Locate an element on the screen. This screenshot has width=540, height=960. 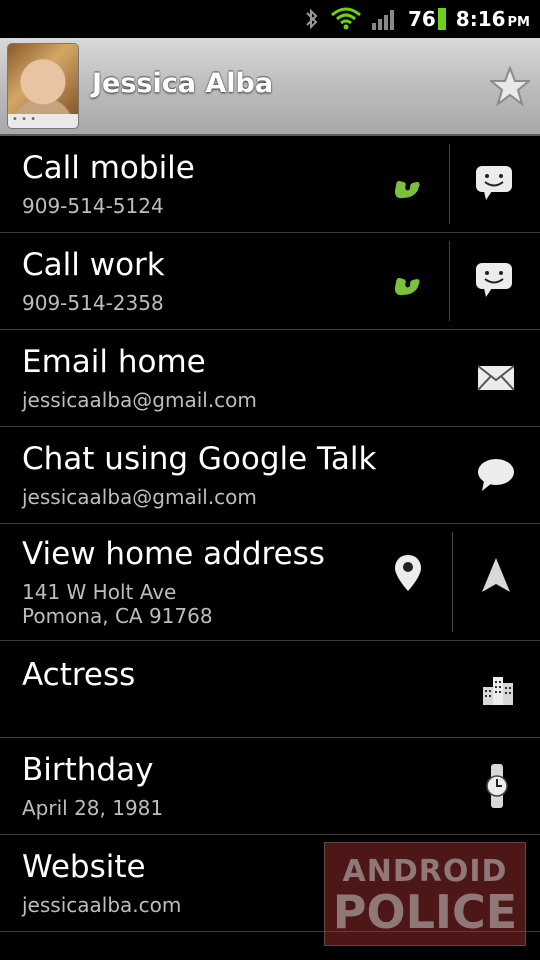
list-item-call-work: Call work 909-514-2358 is located at coordinates (270, 281).